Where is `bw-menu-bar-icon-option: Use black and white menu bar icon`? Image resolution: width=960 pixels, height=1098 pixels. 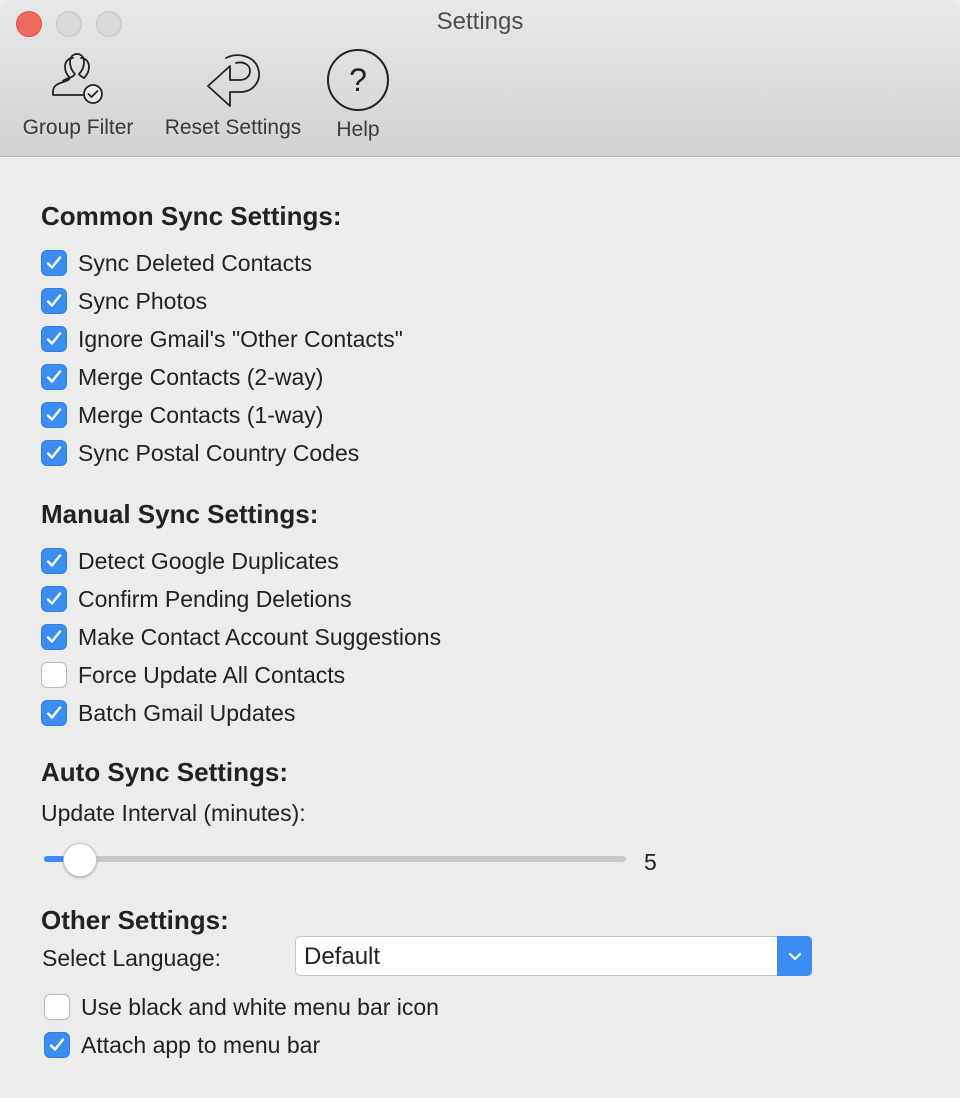 bw-menu-bar-icon-option: Use black and white menu bar icon is located at coordinates (241, 1007).